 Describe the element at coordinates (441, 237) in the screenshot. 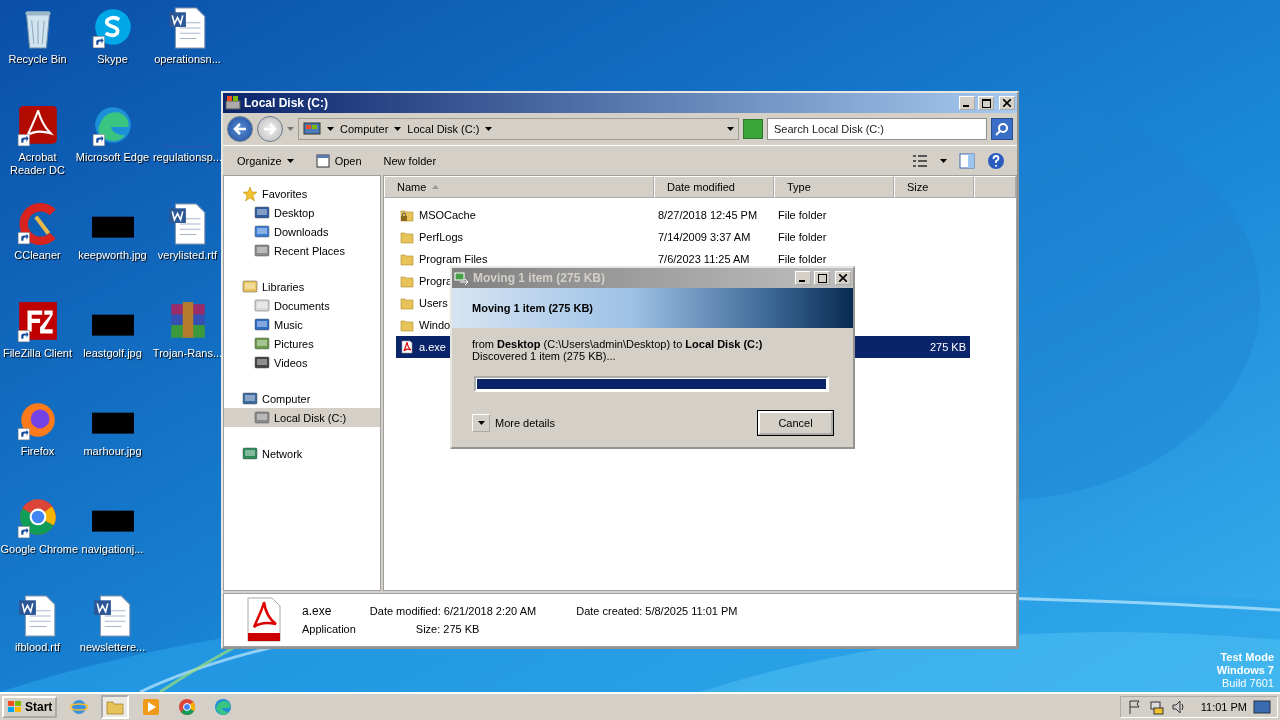

I see `file-name: PerfLogs` at that location.